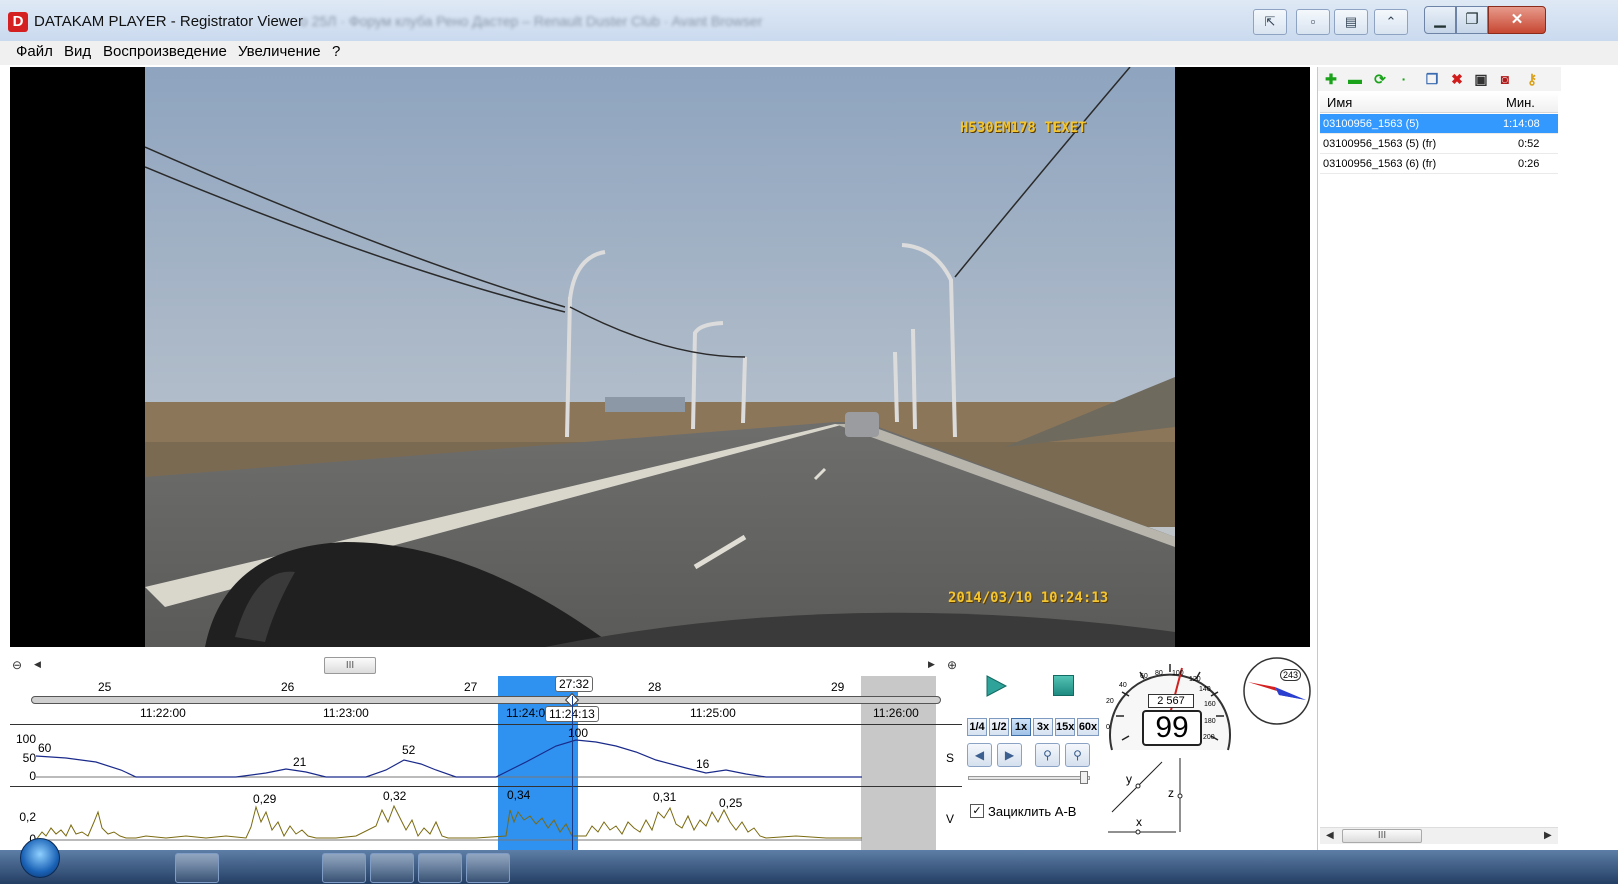 The height and width of the screenshot is (884, 1618). Describe the element at coordinates (1371, 124) in the screenshot. I see `file-name: 03100956_1563 (5)` at that location.